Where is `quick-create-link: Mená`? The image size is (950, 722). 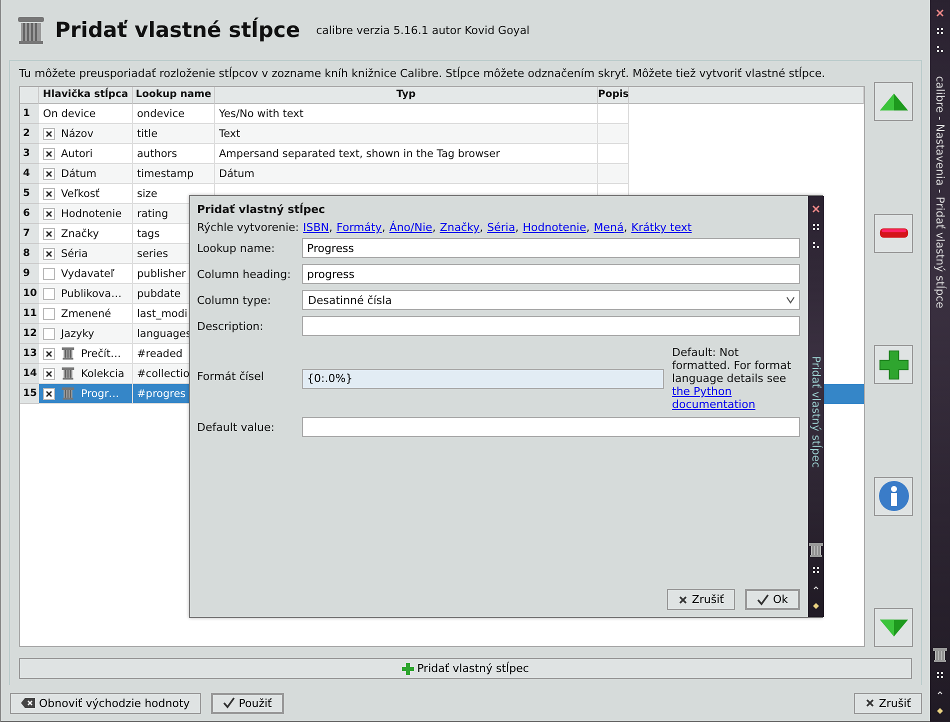 quick-create-link: Mená is located at coordinates (609, 227).